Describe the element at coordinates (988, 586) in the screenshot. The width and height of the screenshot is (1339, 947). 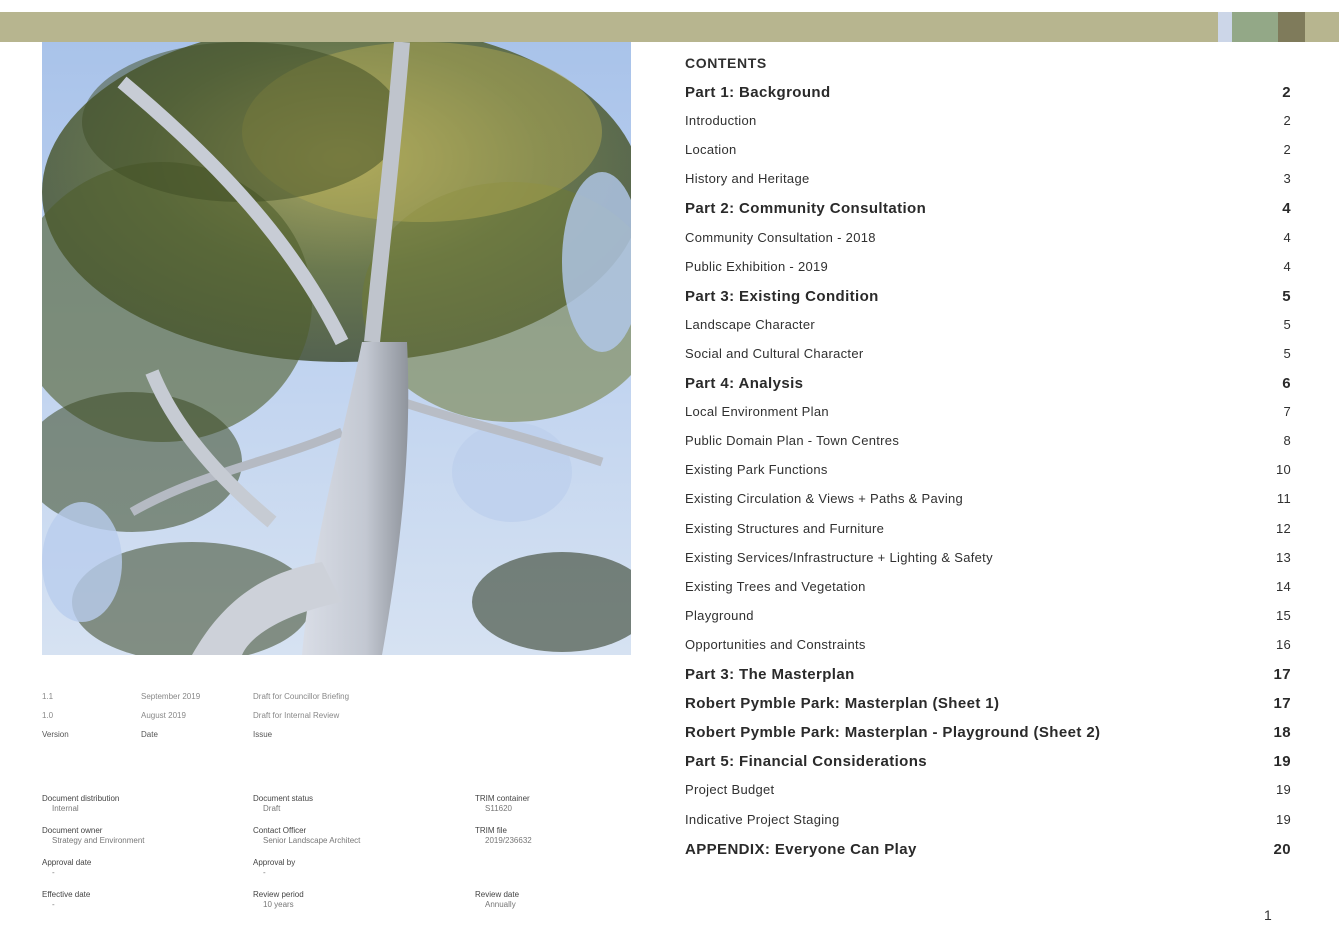
I see `toc-entry: Existing Trees and Vegetation 14` at that location.